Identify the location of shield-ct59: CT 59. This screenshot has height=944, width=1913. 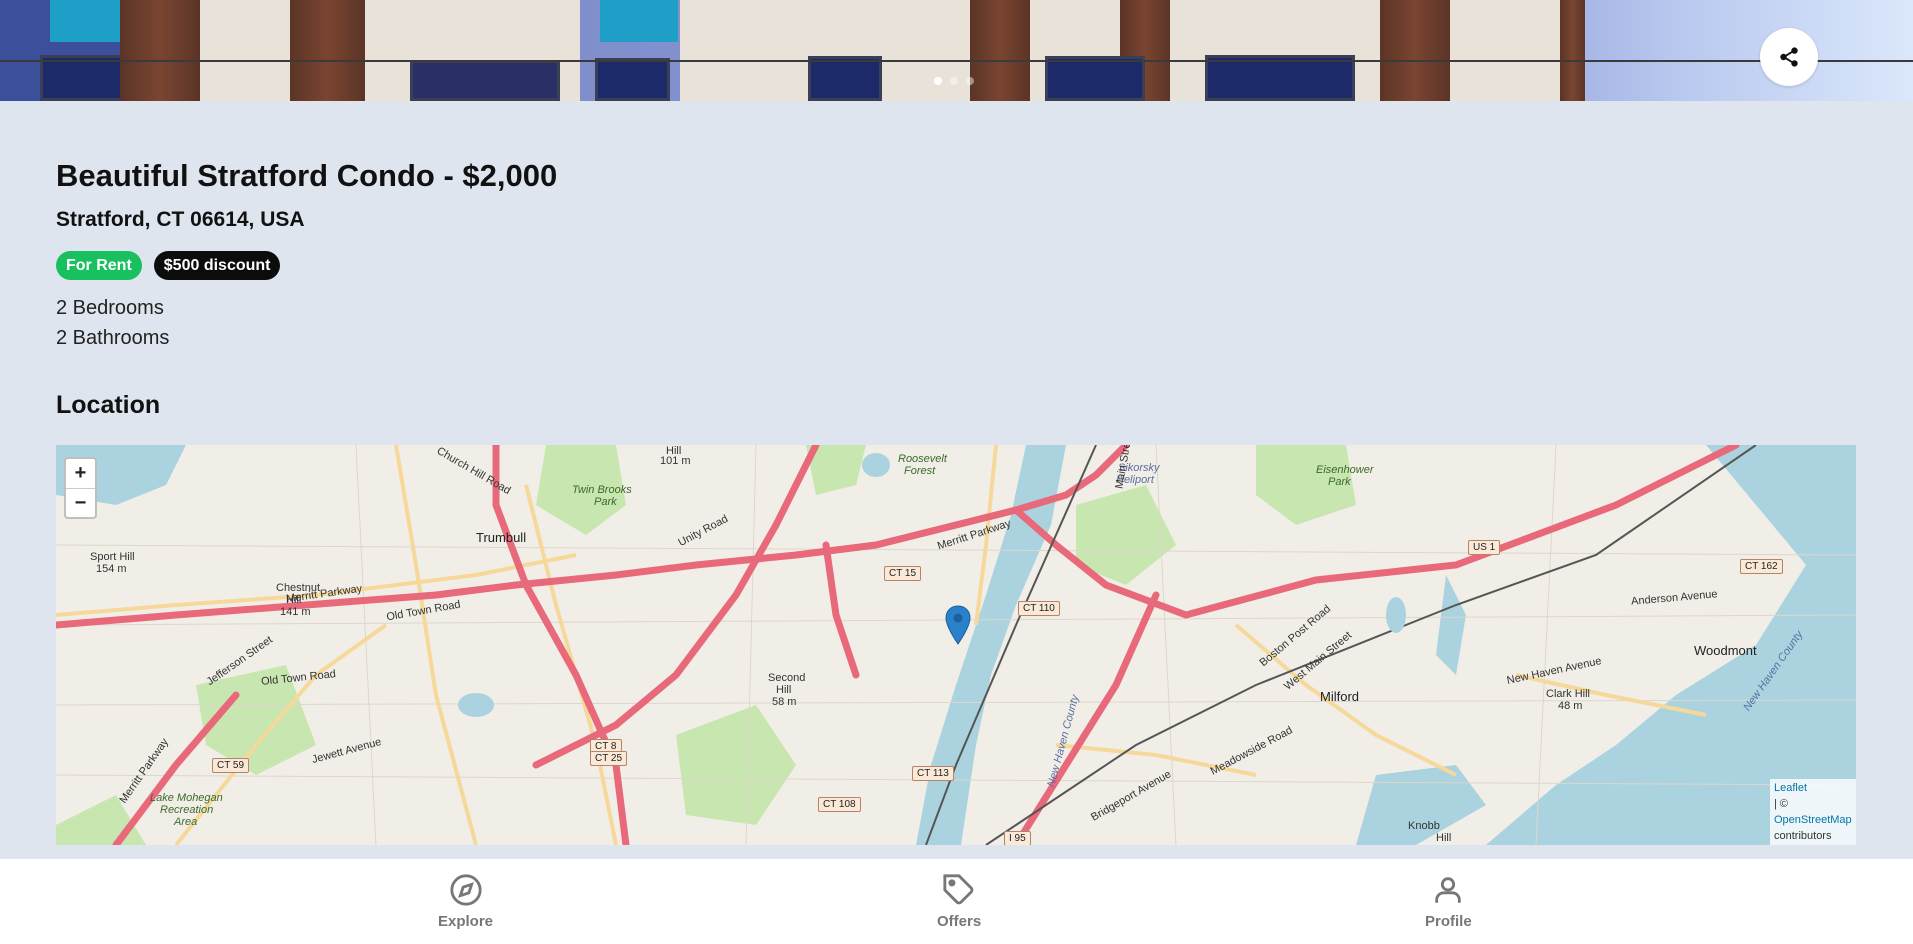
(231, 765).